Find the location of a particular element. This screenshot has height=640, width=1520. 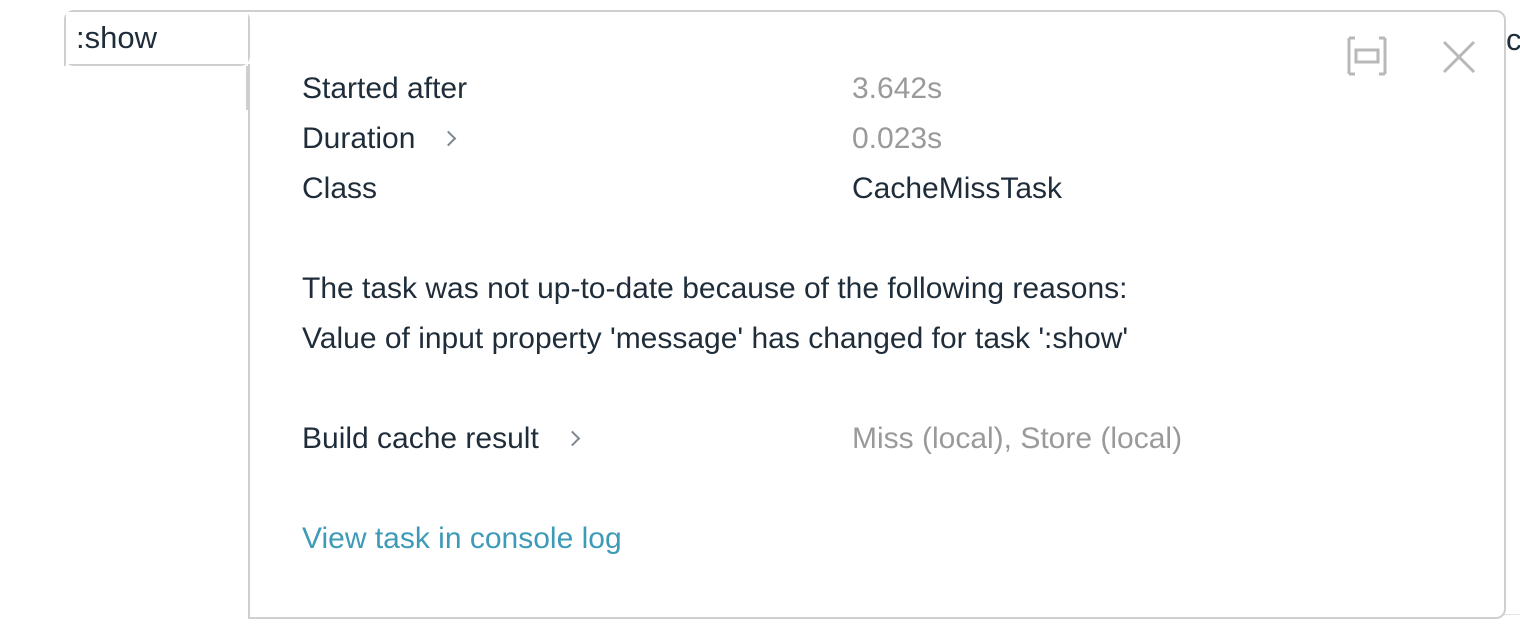

class-label: Class is located at coordinates (340, 188).